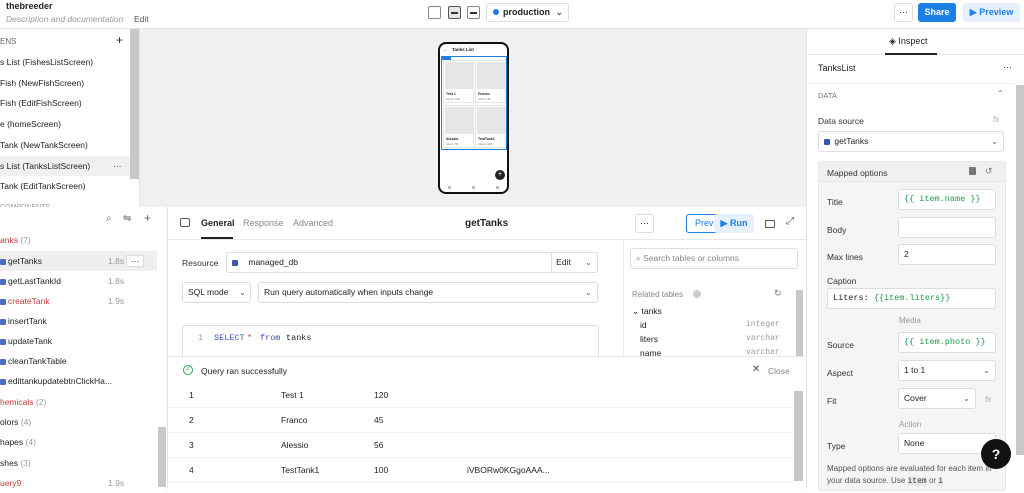 This screenshot has width=1024, height=493. What do you see at coordinates (127, 218) in the screenshot?
I see `filter-icon: ⇋` at bounding box center [127, 218].